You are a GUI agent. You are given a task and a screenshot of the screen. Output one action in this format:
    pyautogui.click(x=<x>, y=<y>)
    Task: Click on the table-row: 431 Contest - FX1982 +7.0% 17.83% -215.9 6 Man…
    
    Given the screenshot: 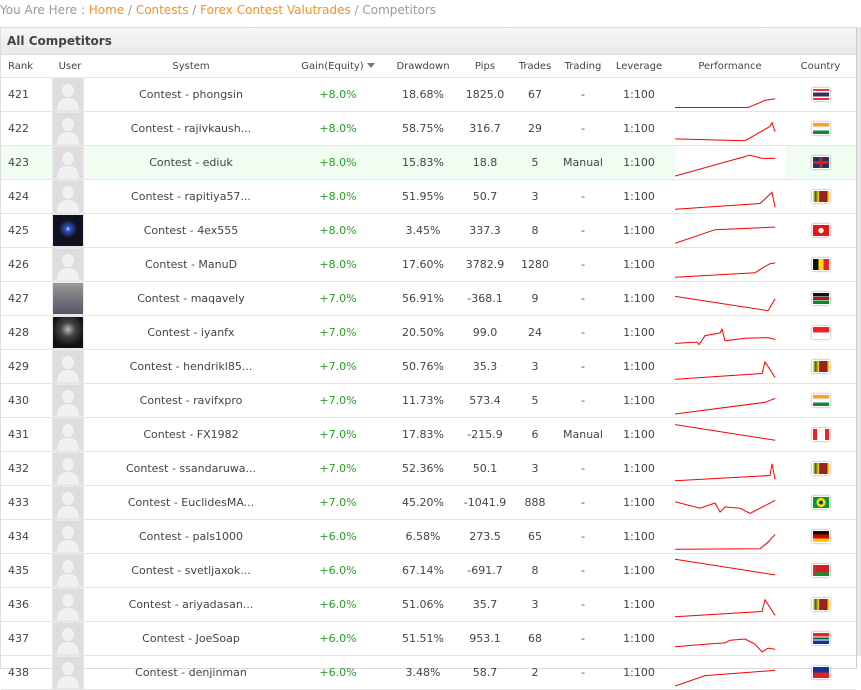 What is the action you would take?
    pyautogui.click(x=428, y=434)
    